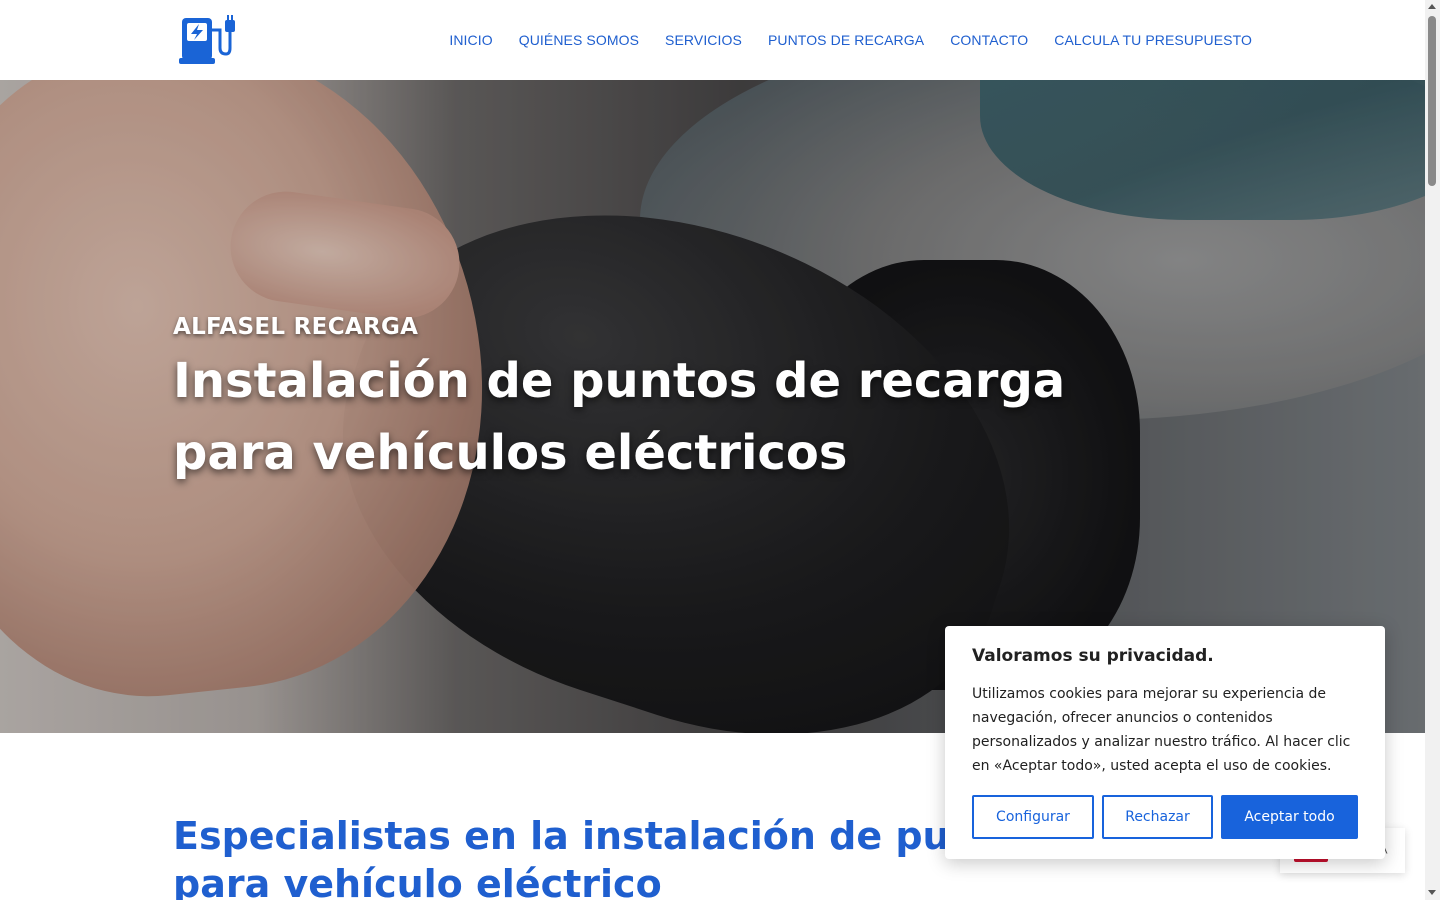  What do you see at coordinates (1432, 6) in the screenshot?
I see `scroll-up-arrow-icon` at bounding box center [1432, 6].